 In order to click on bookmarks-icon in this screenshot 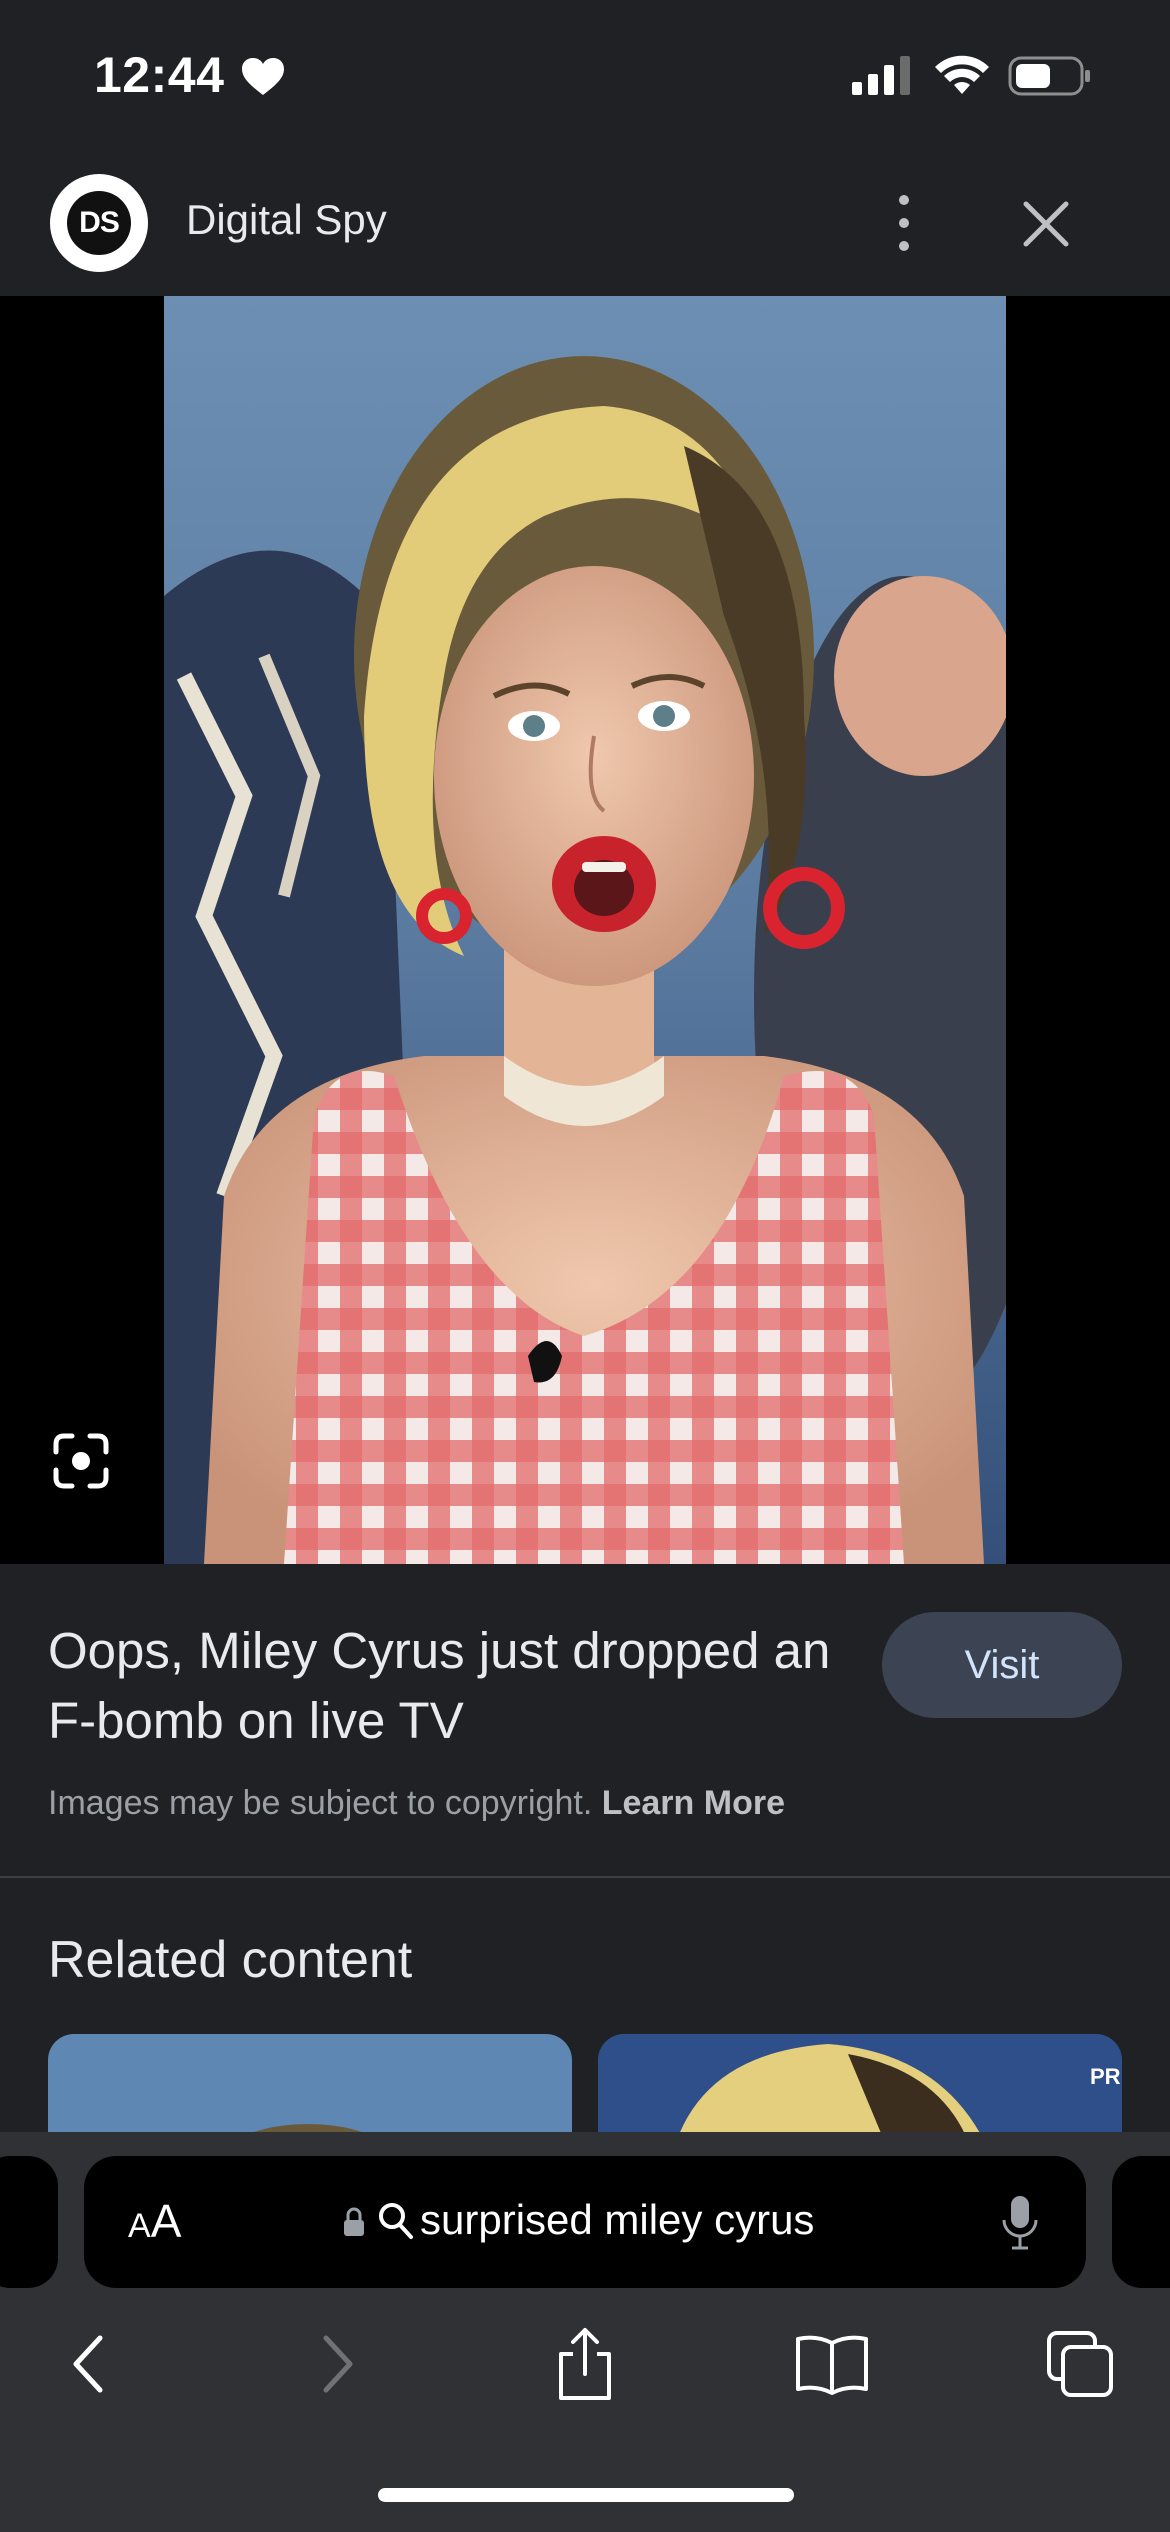, I will do `click(832, 2365)`.